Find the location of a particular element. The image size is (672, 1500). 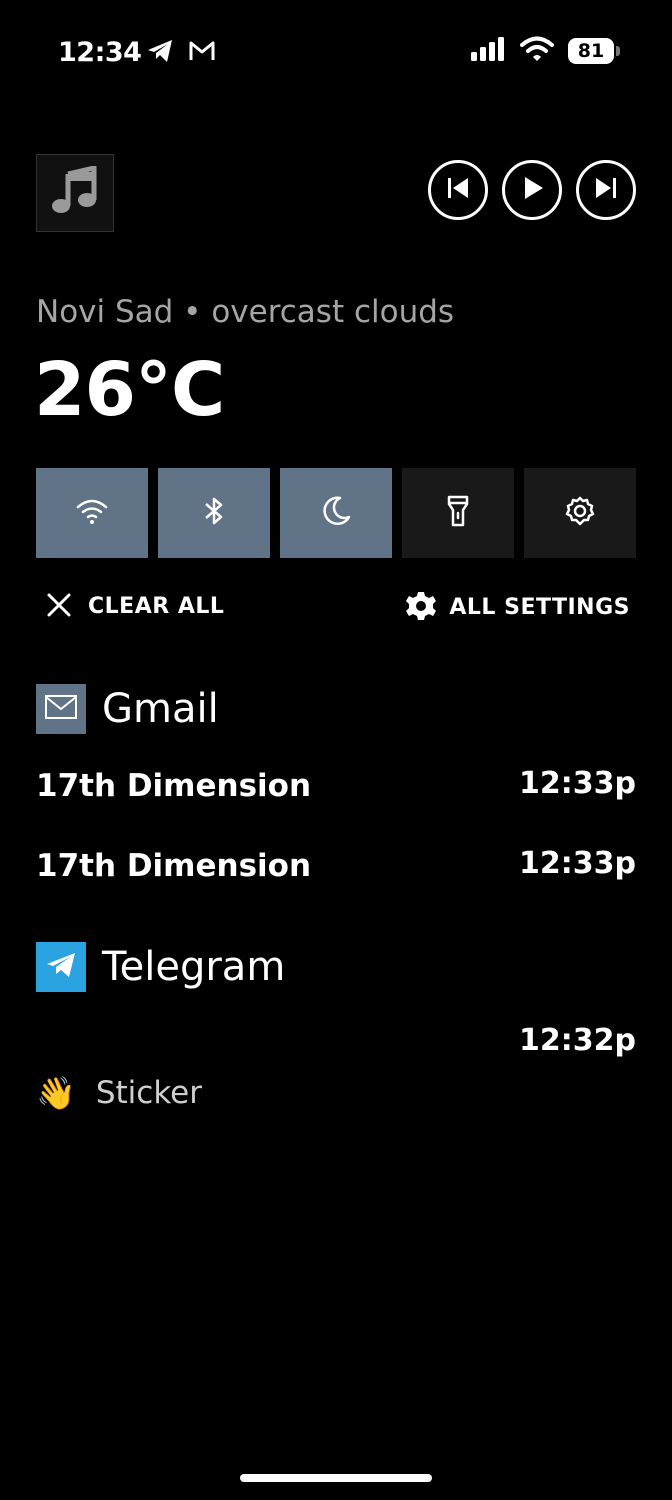

flashlight-toggle is located at coordinates (458, 513).